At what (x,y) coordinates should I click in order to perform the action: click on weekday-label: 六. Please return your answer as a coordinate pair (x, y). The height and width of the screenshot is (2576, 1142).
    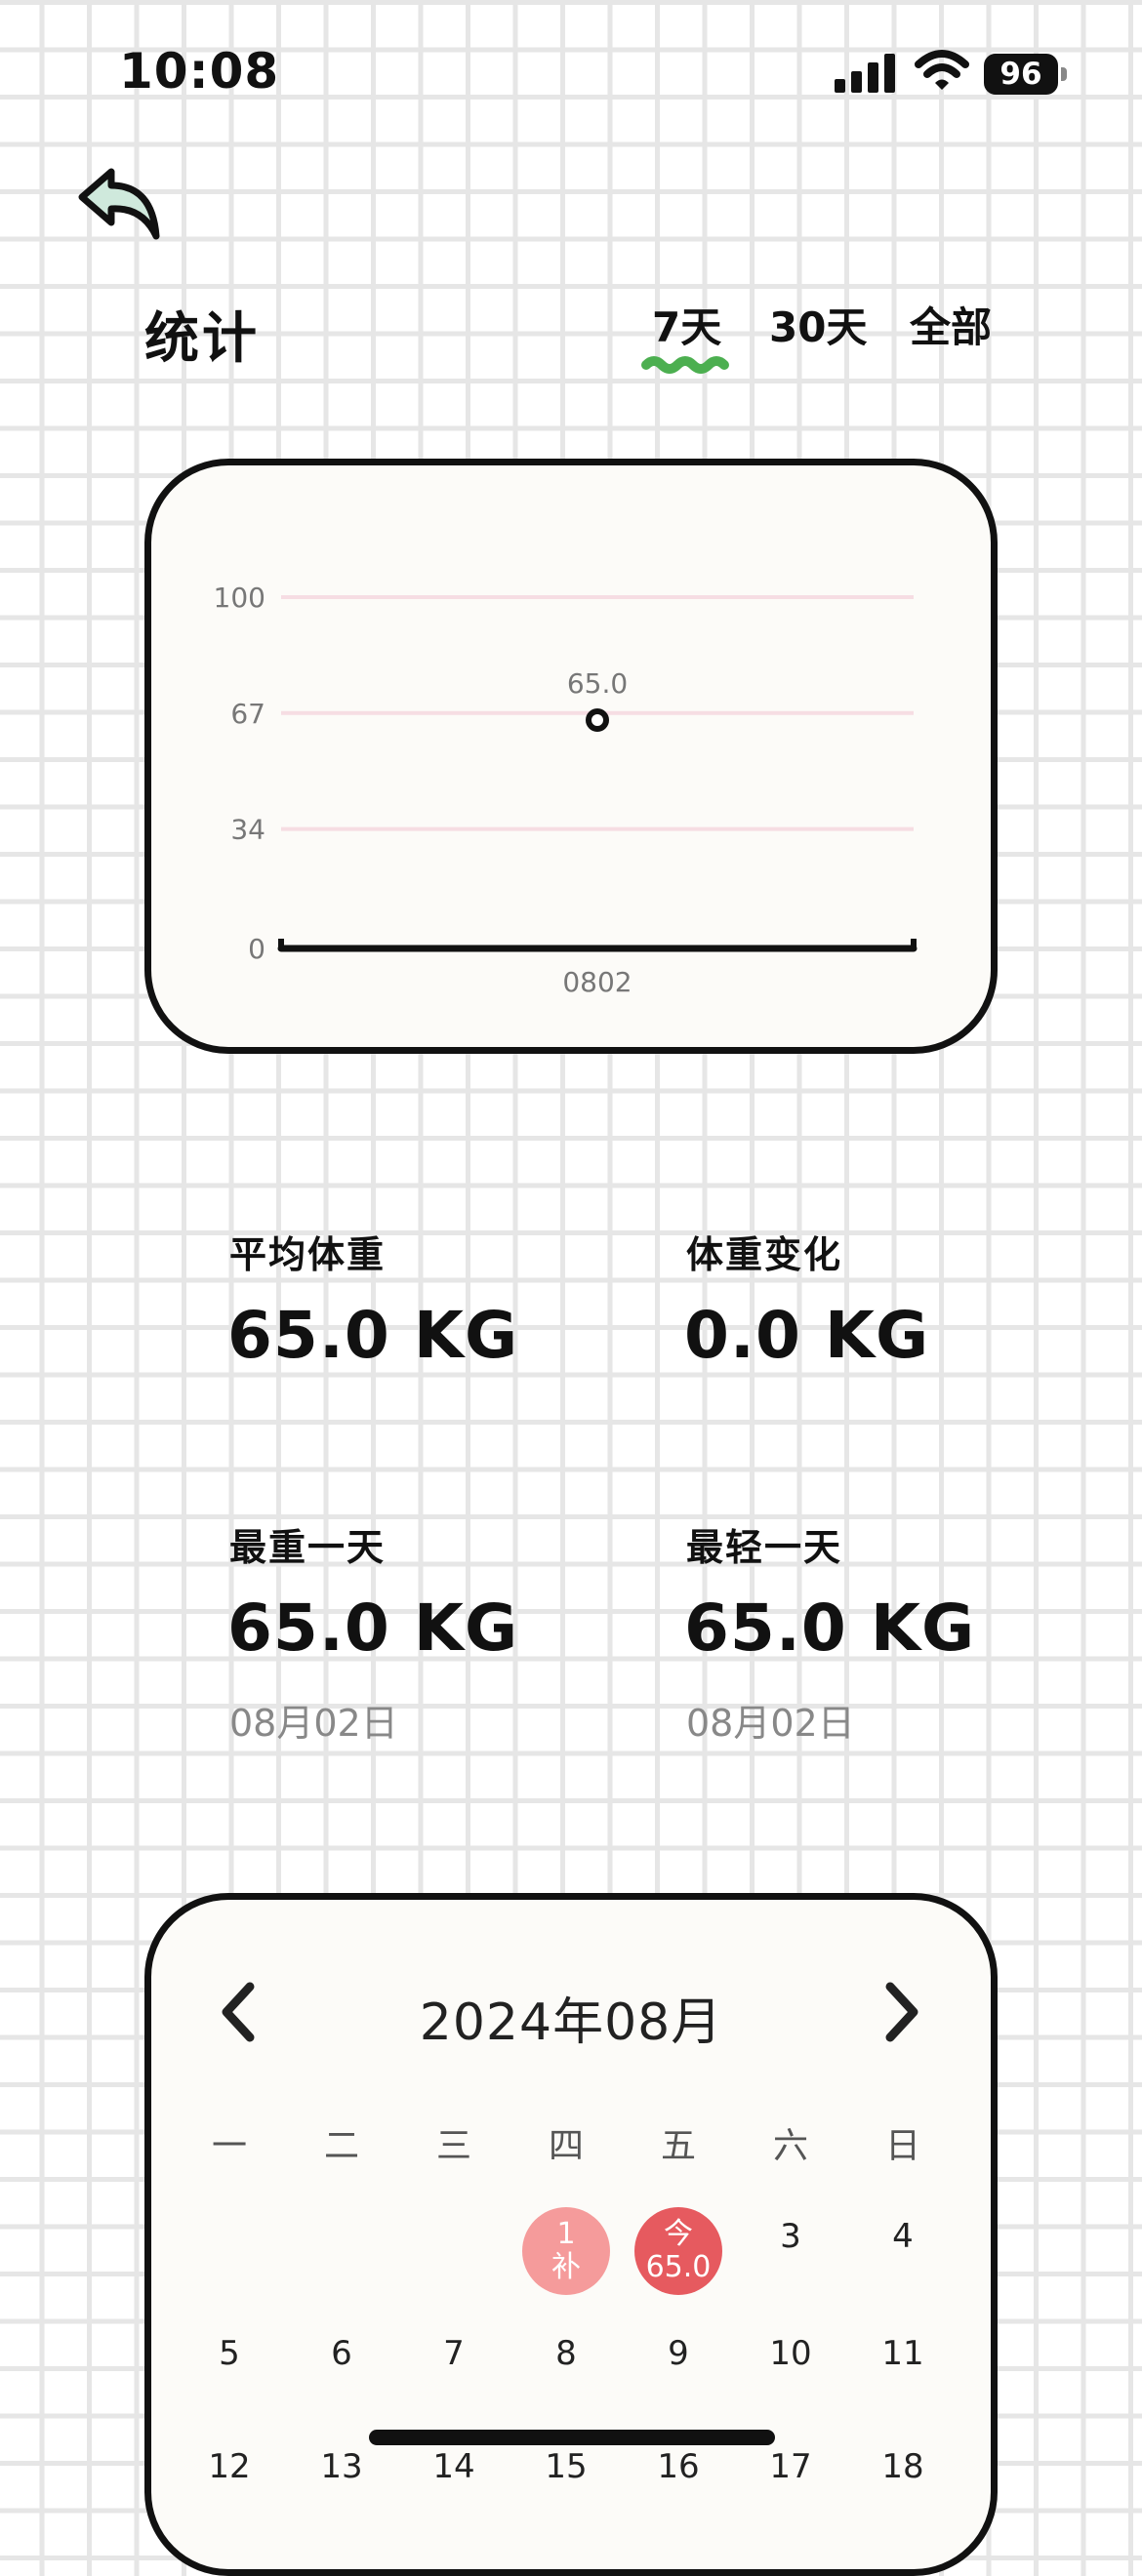
    Looking at the image, I should click on (790, 2146).